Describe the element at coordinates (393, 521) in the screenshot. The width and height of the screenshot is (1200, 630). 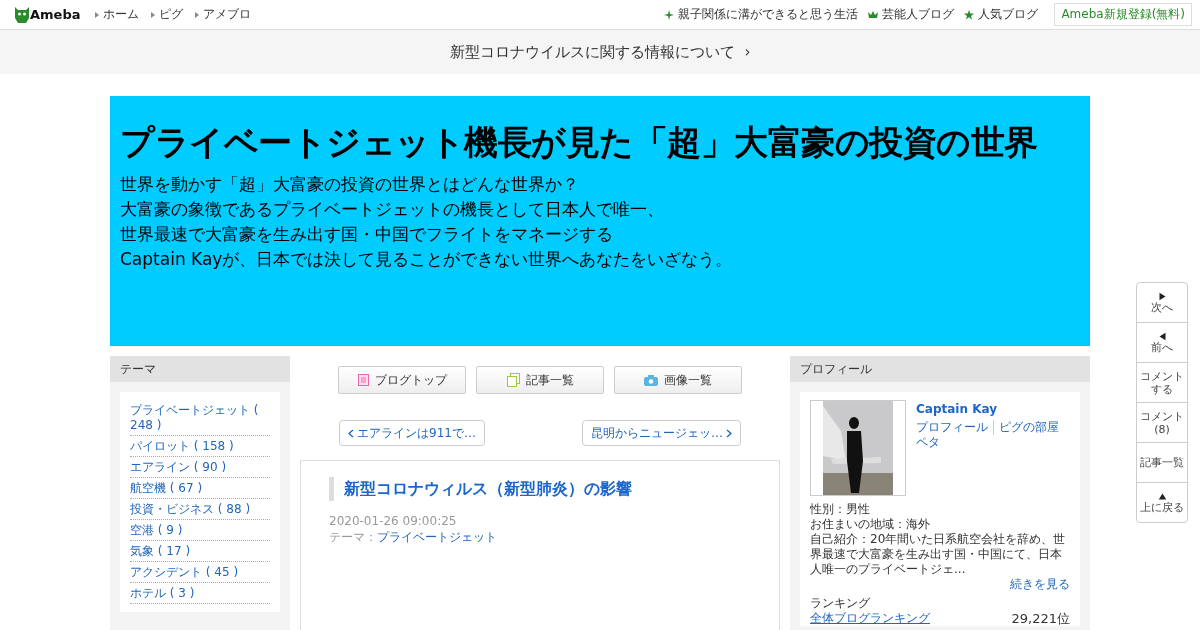
I see `article-date: 2020-01-26 09:00:25` at that location.